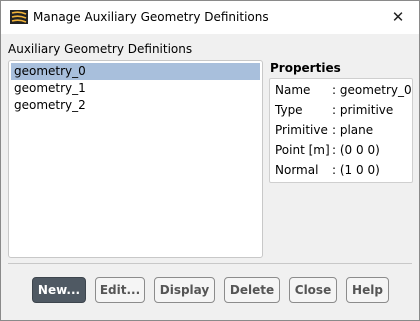 This screenshot has height=321, width=420. Describe the element at coordinates (313, 290) in the screenshot. I see `close-button: Close` at that location.